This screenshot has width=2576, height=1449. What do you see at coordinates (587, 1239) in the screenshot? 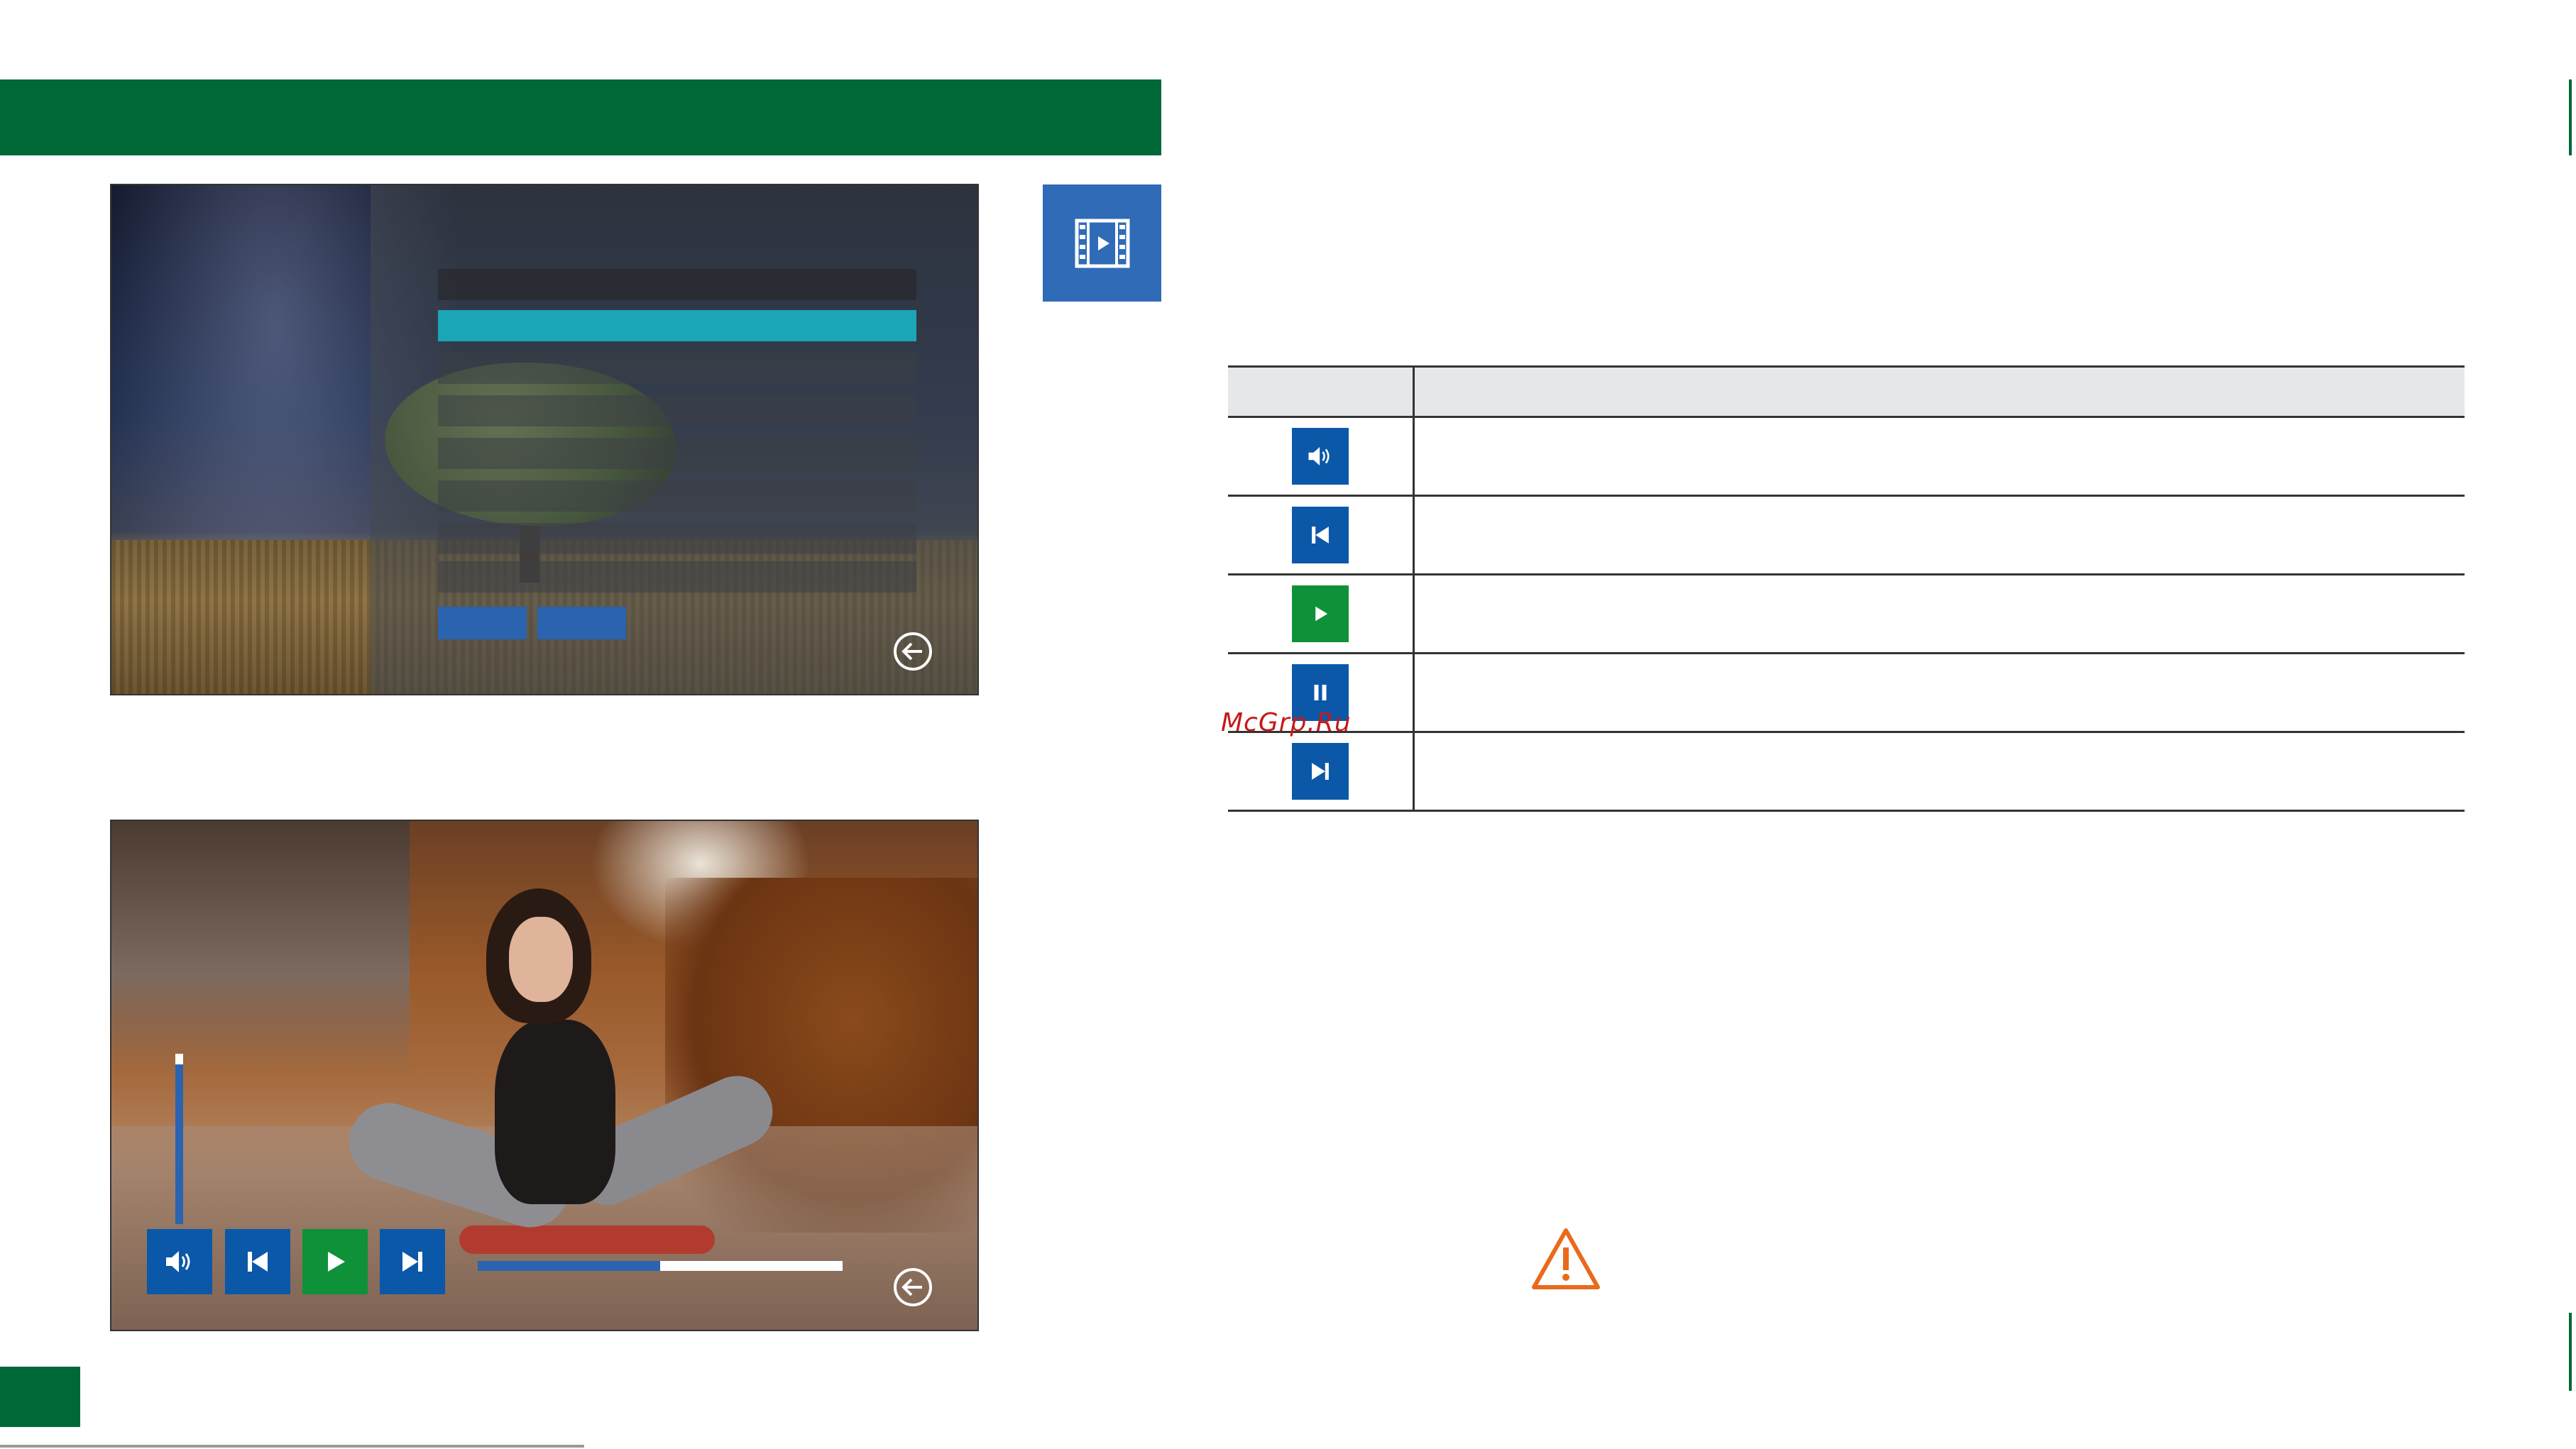
I see `skateboard` at bounding box center [587, 1239].